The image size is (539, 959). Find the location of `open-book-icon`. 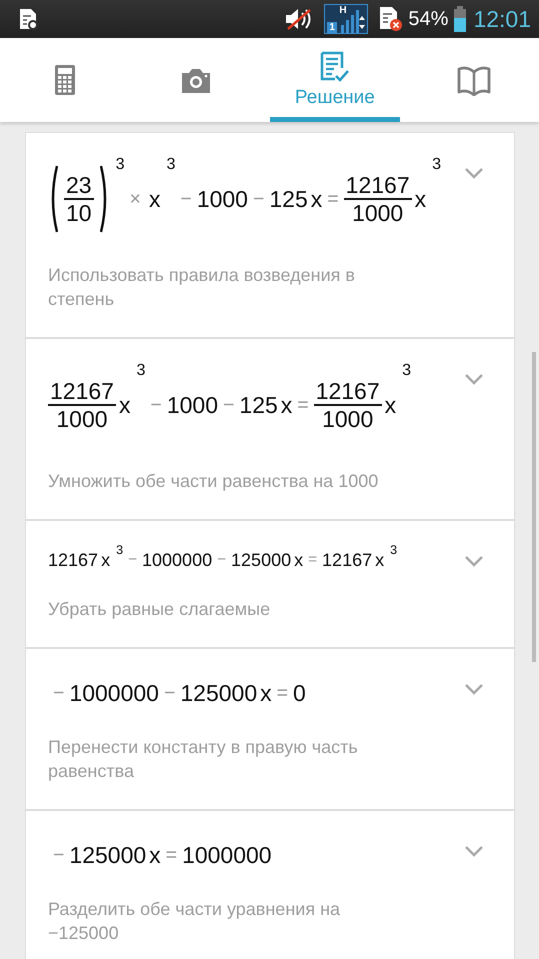

open-book-icon is located at coordinates (473, 80).